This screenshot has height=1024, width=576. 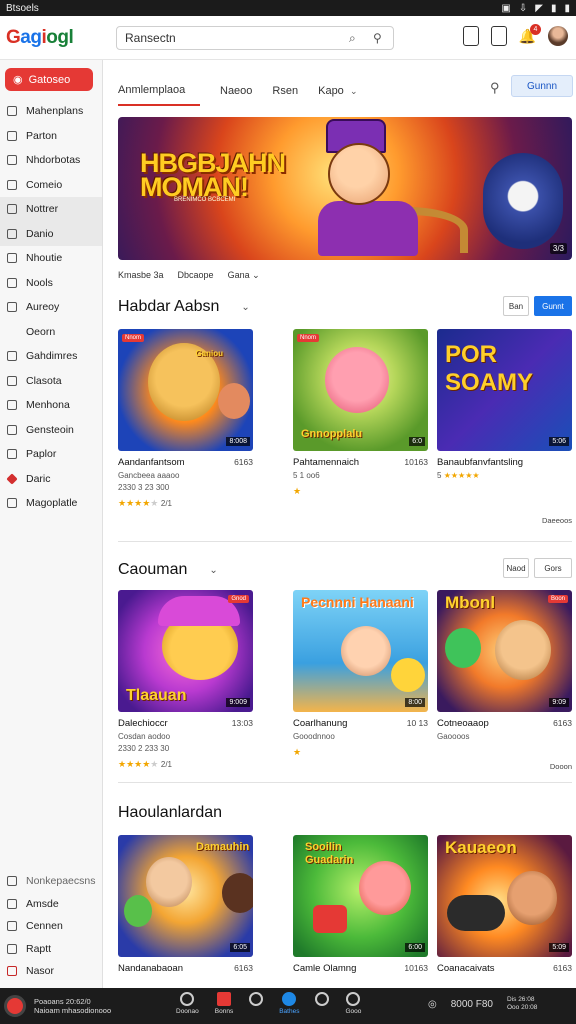 What do you see at coordinates (51, 430) in the screenshot?
I see `sidebar-item: Gensteoin` at bounding box center [51, 430].